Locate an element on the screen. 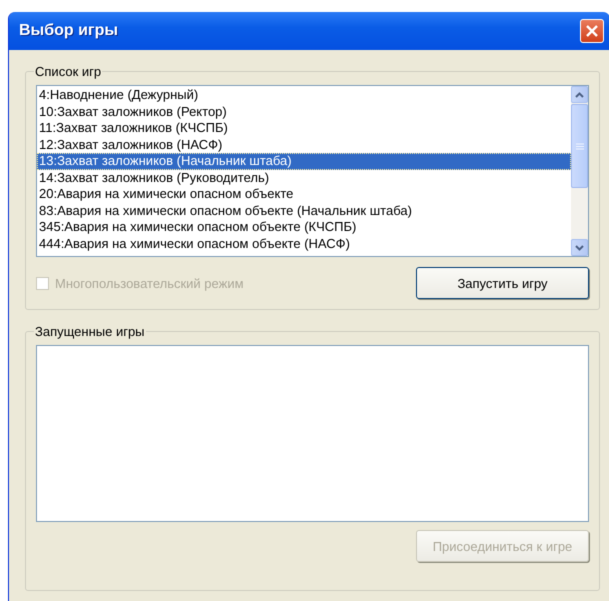  list-item: 14:Захват заложников (Руководитель) is located at coordinates (304, 178).